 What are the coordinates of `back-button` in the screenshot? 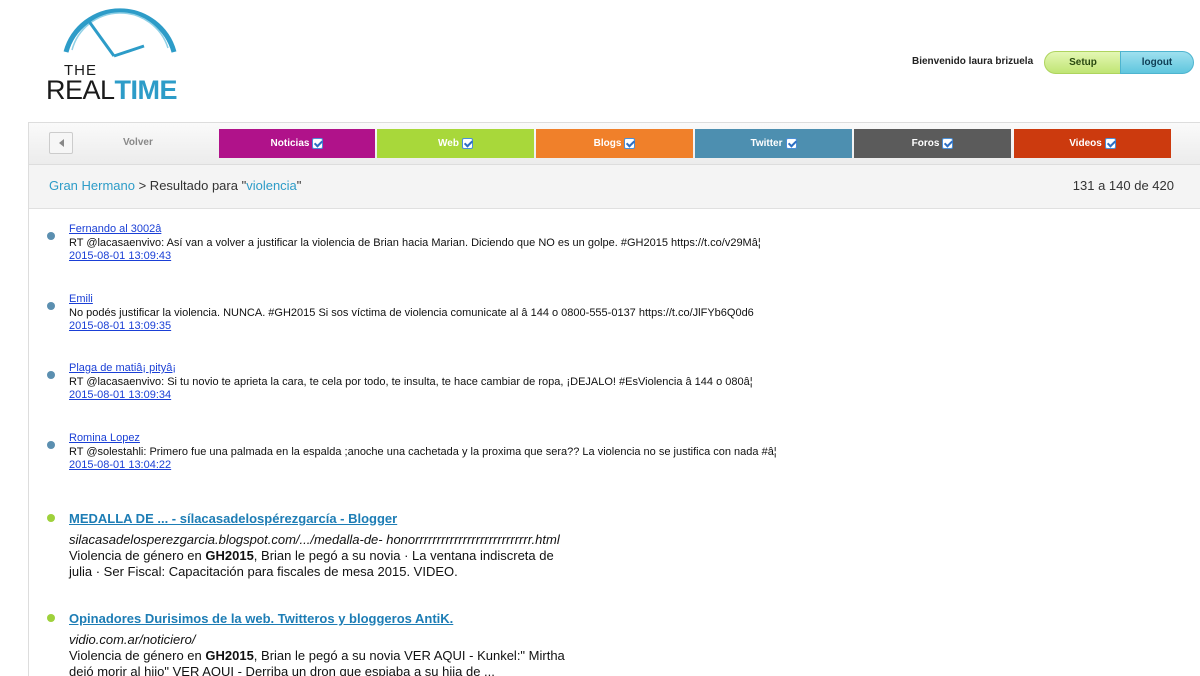 It's located at (61, 143).